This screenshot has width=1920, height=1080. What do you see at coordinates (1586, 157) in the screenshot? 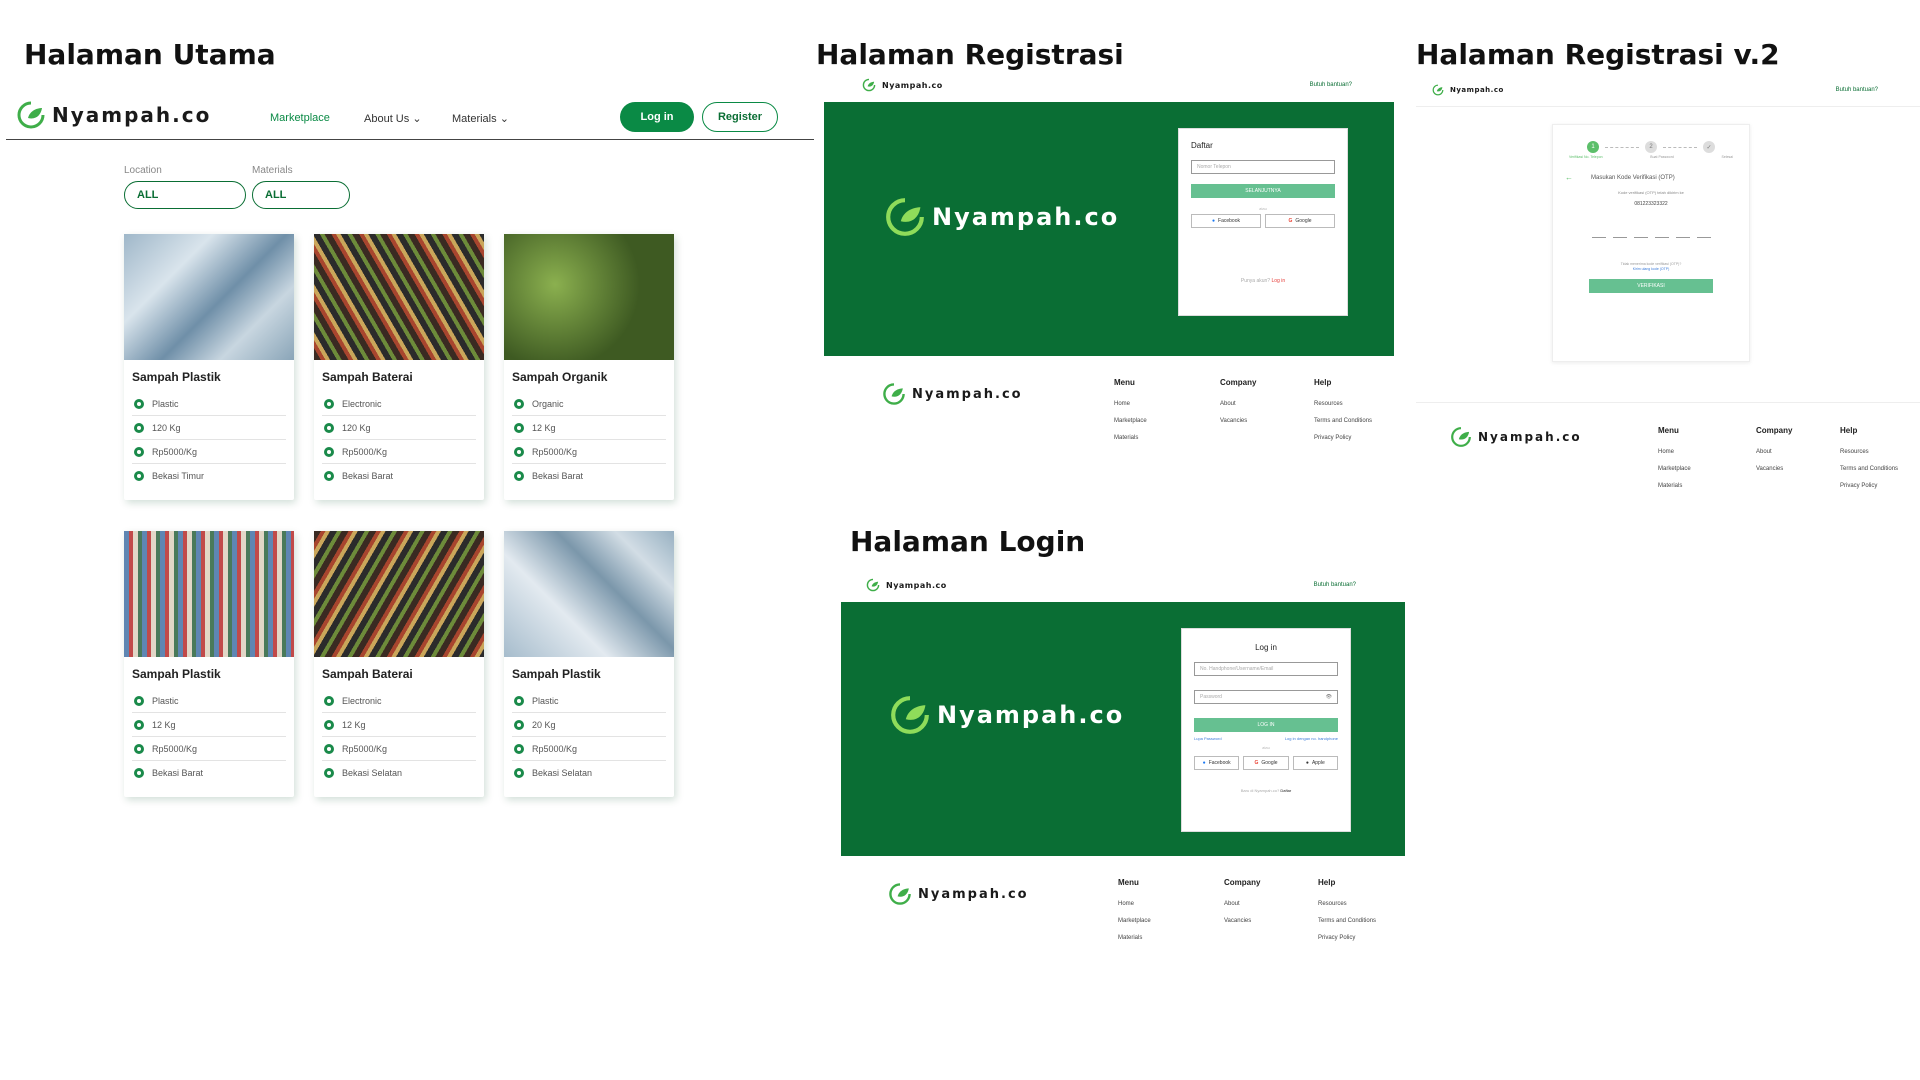
I see `step-label: Verifikasi No. Telepon` at bounding box center [1586, 157].